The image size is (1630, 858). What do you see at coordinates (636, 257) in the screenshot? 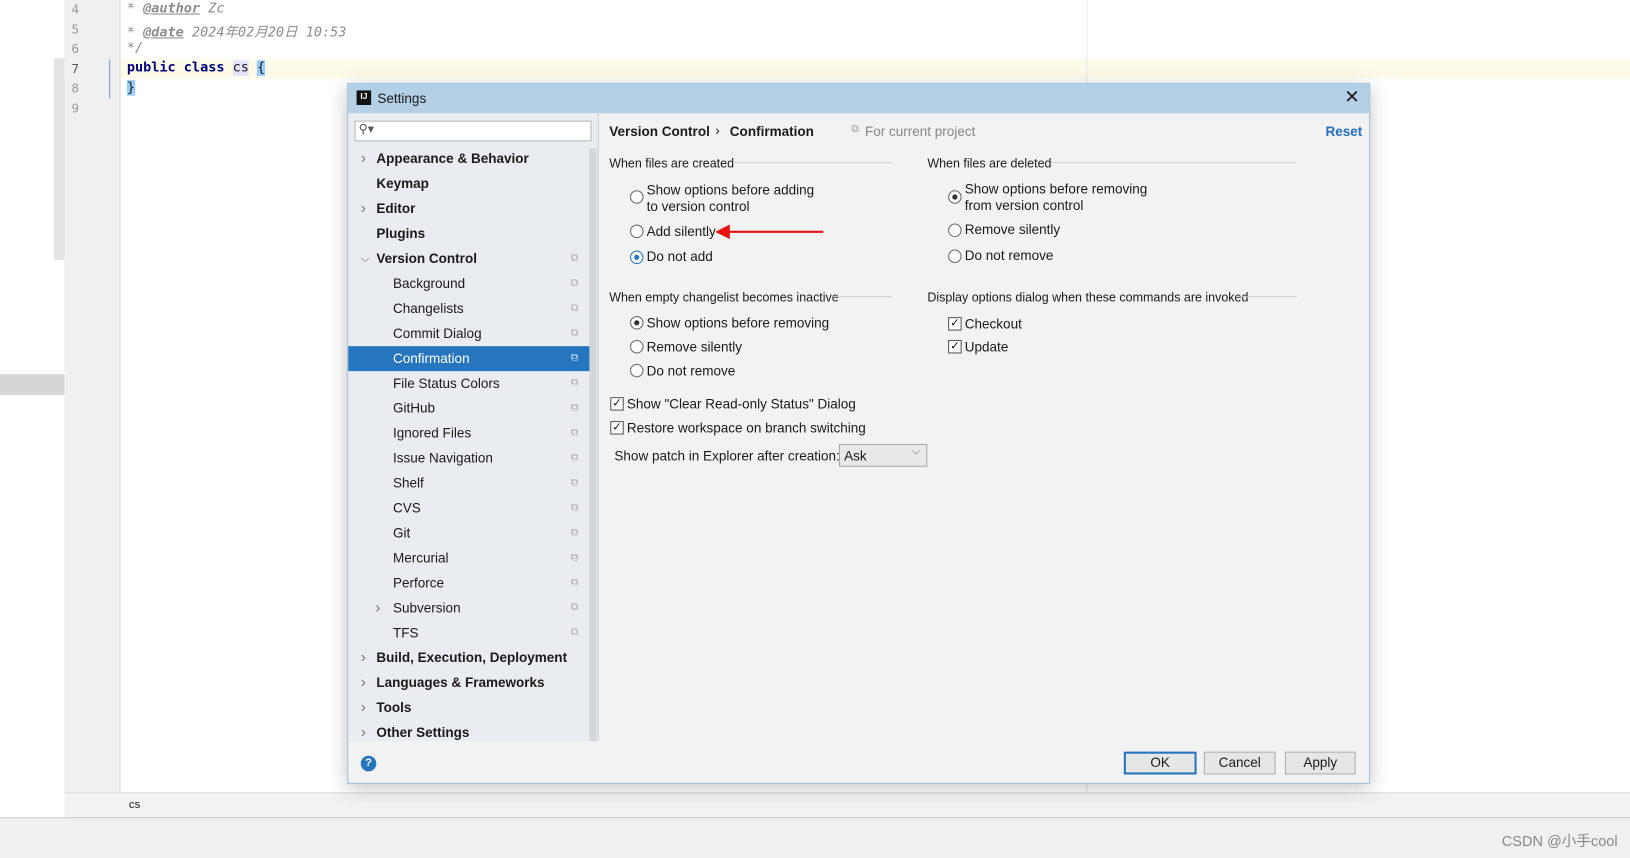
I see `radio-do-not-add` at bounding box center [636, 257].